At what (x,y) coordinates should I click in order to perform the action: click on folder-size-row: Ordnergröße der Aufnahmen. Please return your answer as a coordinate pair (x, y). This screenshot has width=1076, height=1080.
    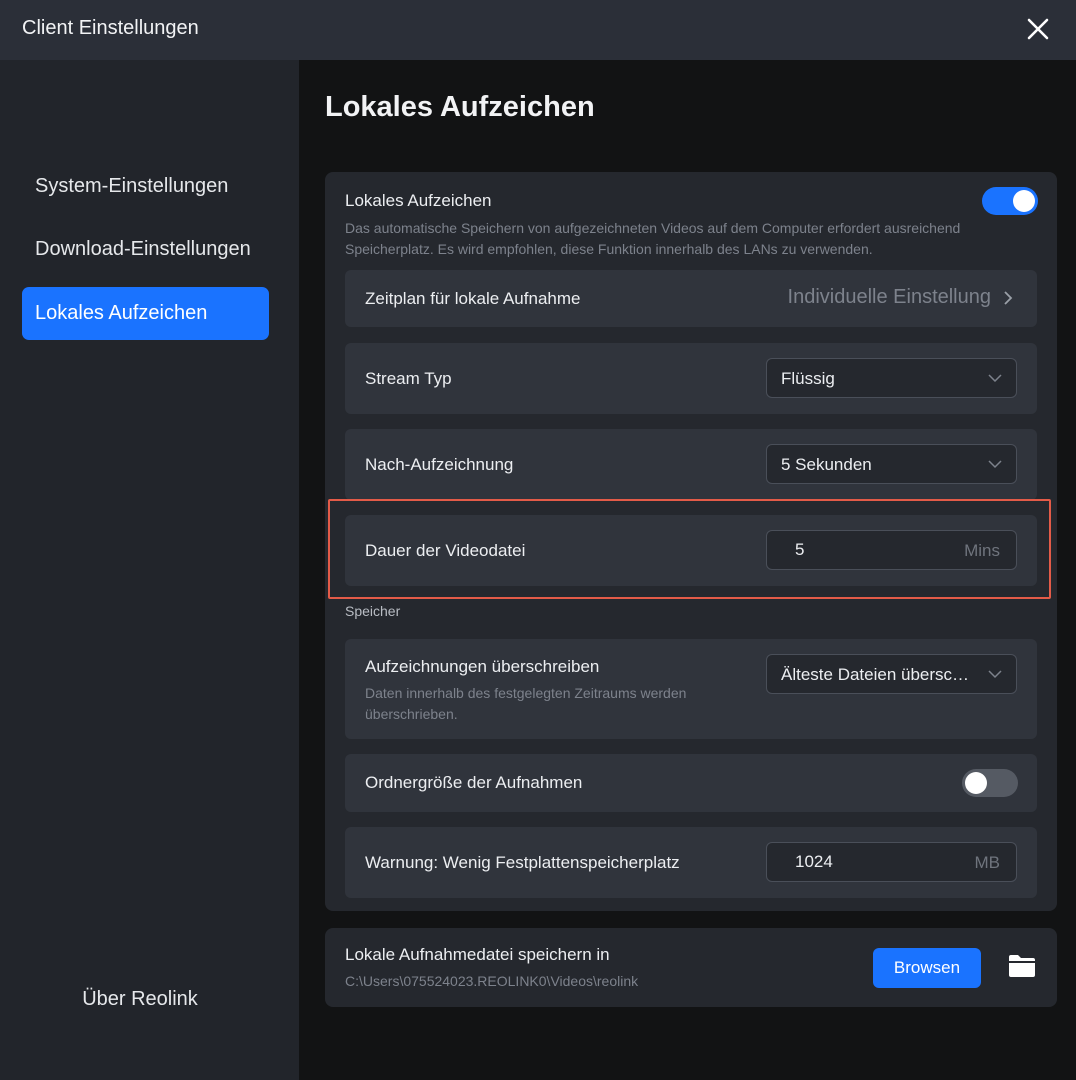
    Looking at the image, I should click on (691, 783).